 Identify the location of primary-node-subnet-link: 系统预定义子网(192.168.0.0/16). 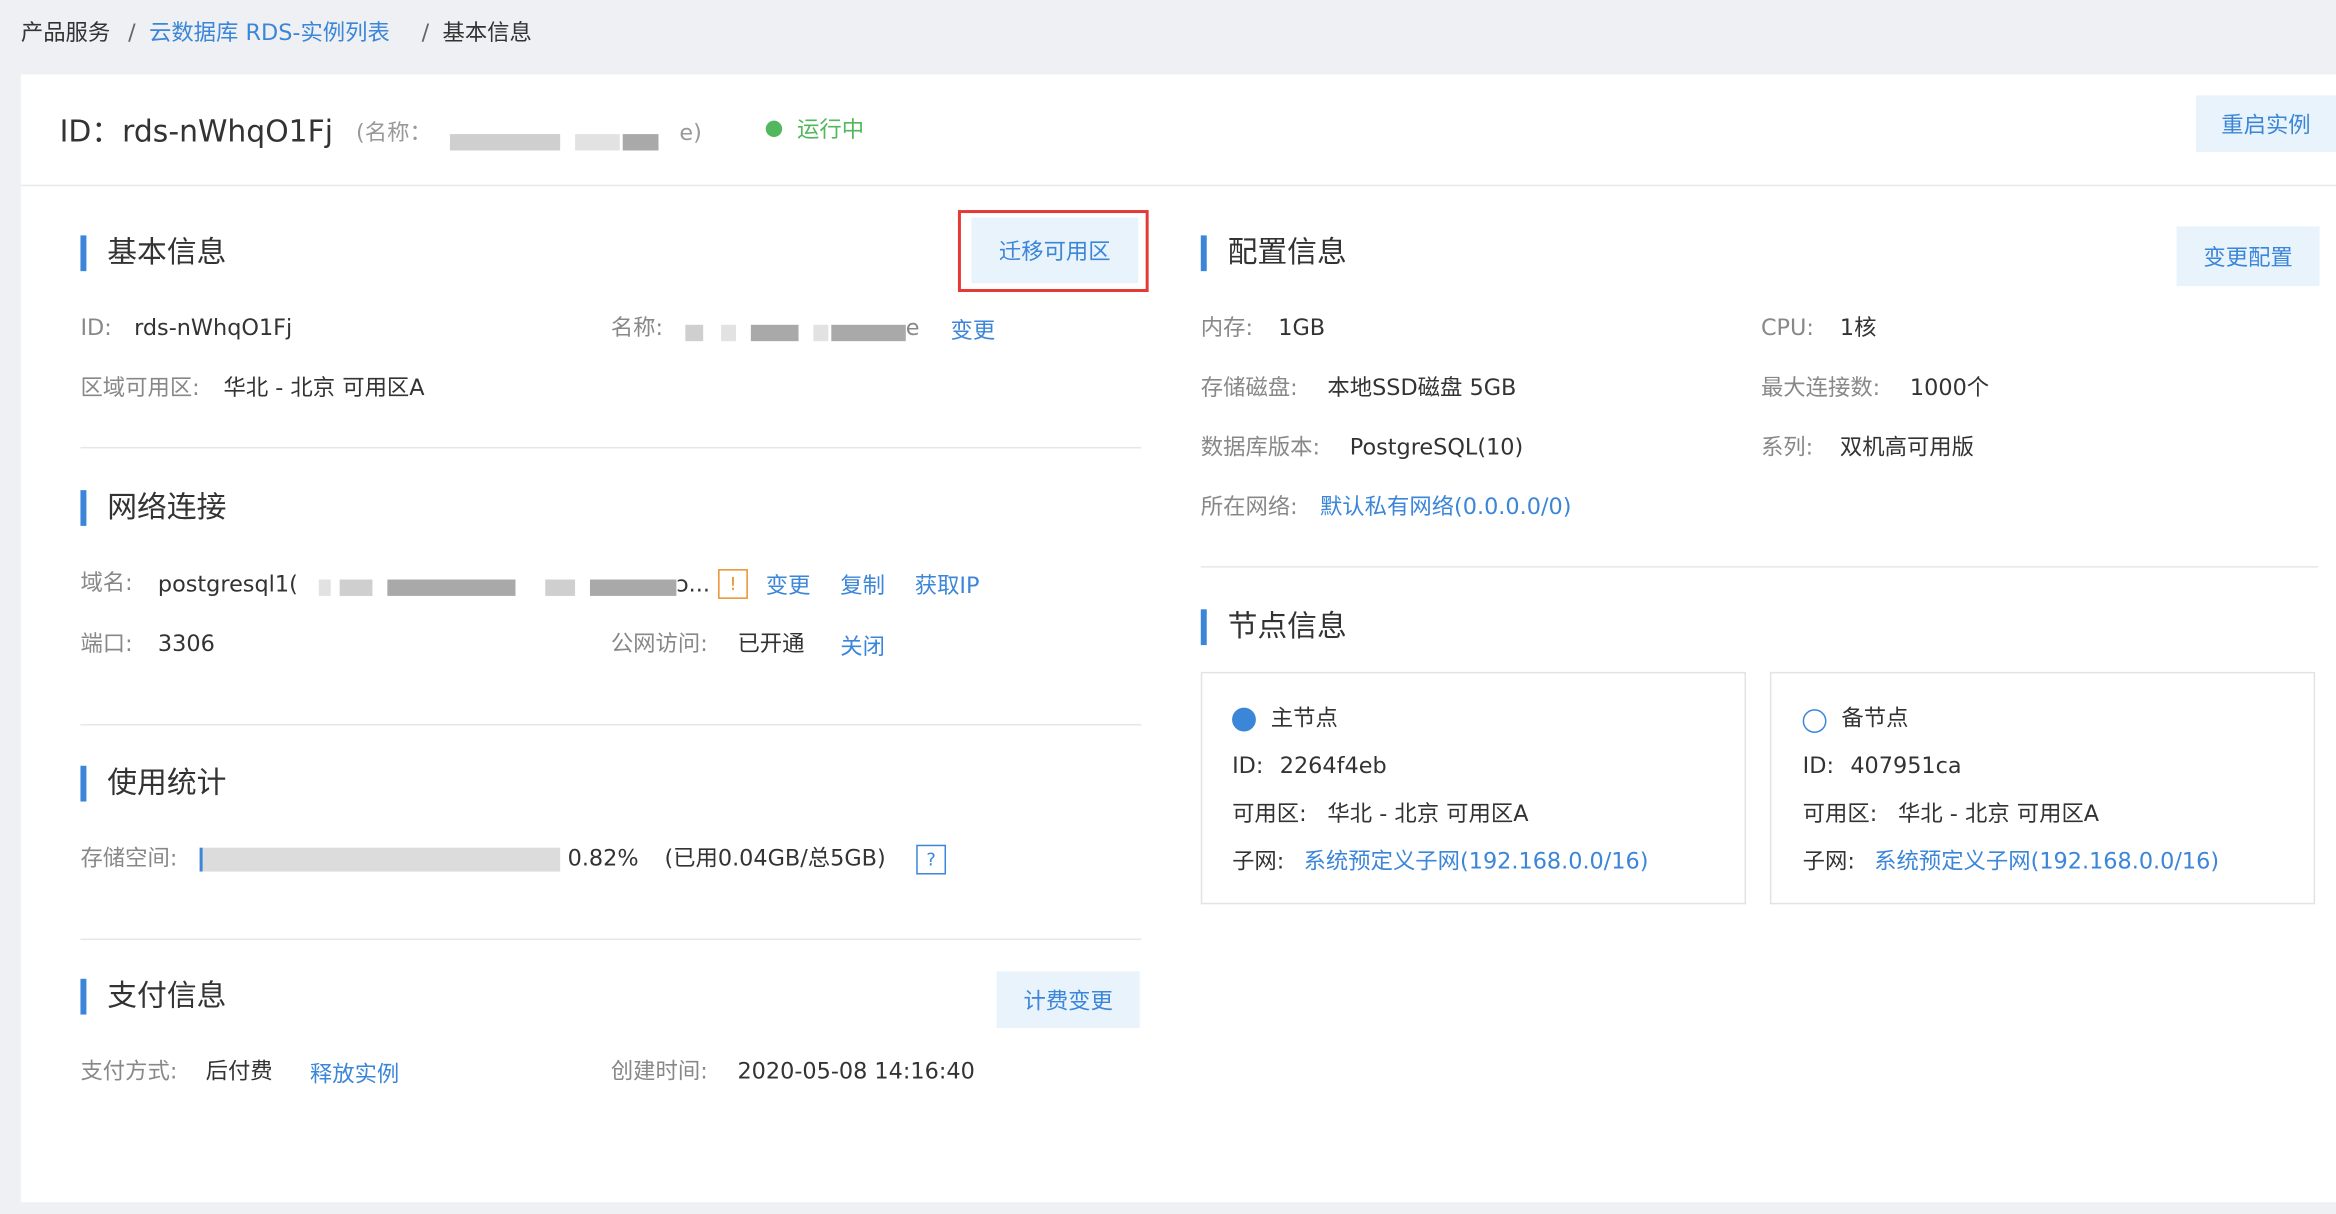
(1476, 861).